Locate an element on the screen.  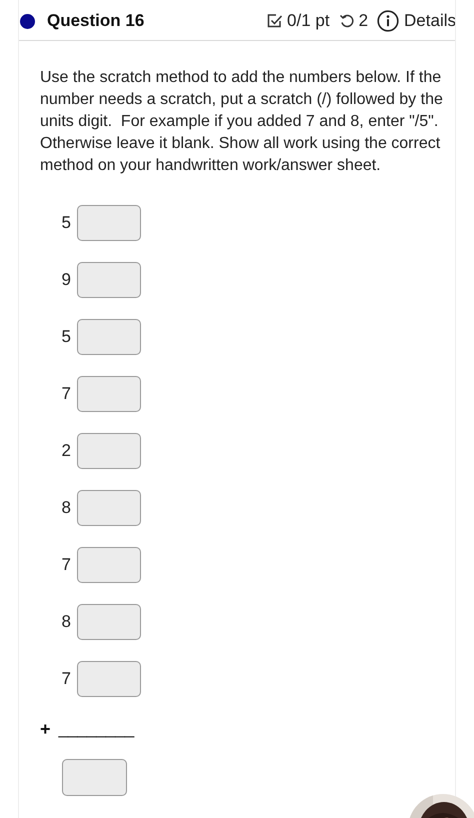
attempts-text: 2 is located at coordinates (363, 21).